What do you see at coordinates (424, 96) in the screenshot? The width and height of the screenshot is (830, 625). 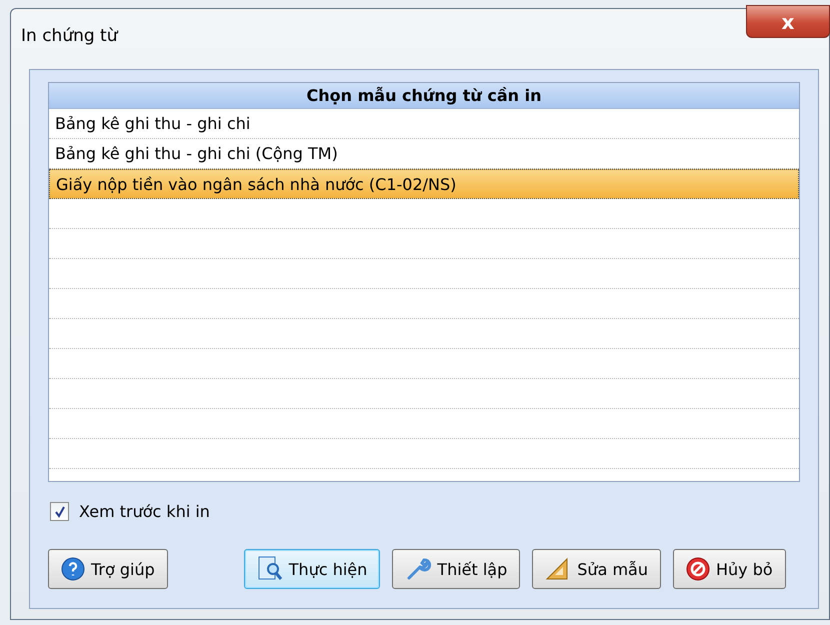 I see `column-header: Chọn mẫu chứng từ cần in` at bounding box center [424, 96].